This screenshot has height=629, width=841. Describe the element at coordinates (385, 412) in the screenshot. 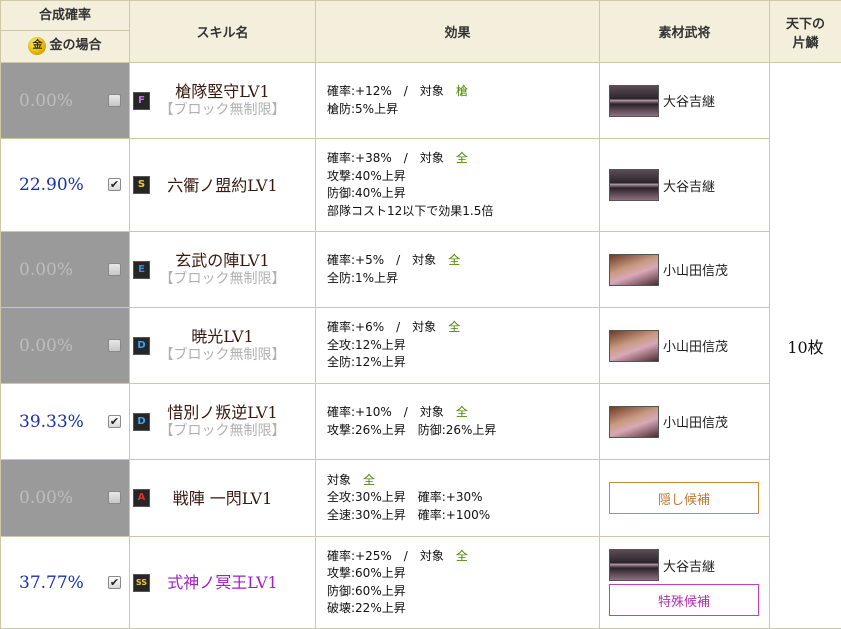

I see `effect-rate-target-label: 確率:+10% / 対象` at that location.